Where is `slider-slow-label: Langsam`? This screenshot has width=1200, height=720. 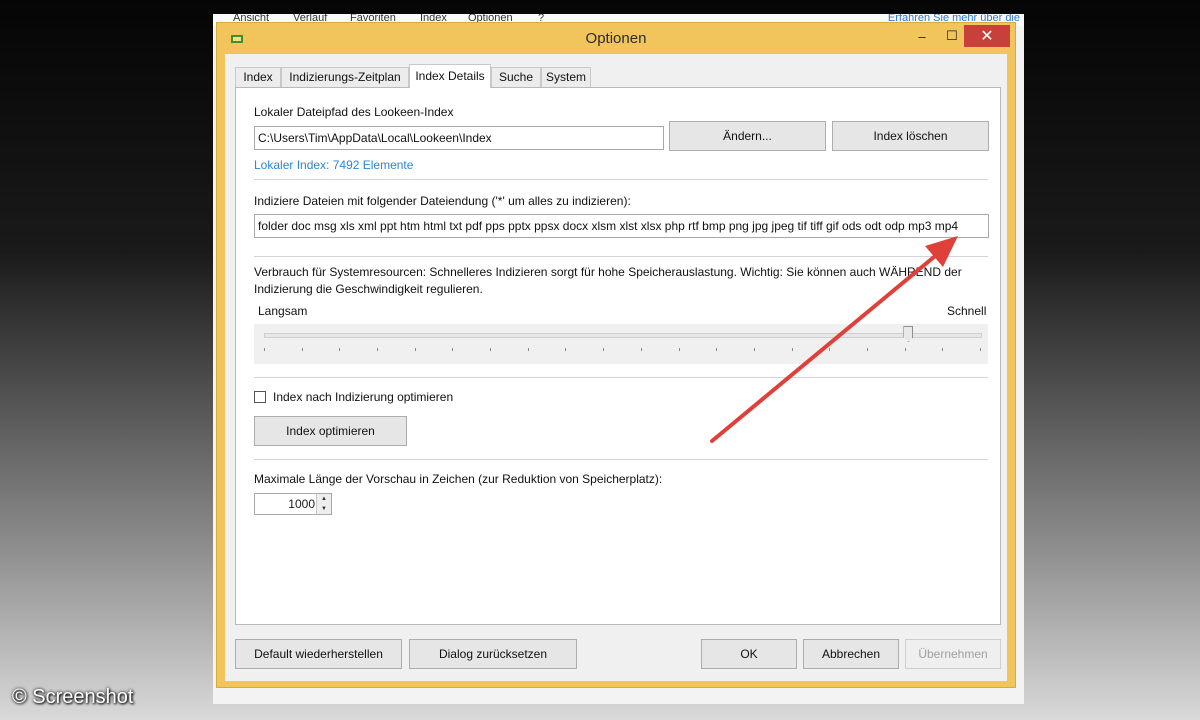 slider-slow-label: Langsam is located at coordinates (283, 311).